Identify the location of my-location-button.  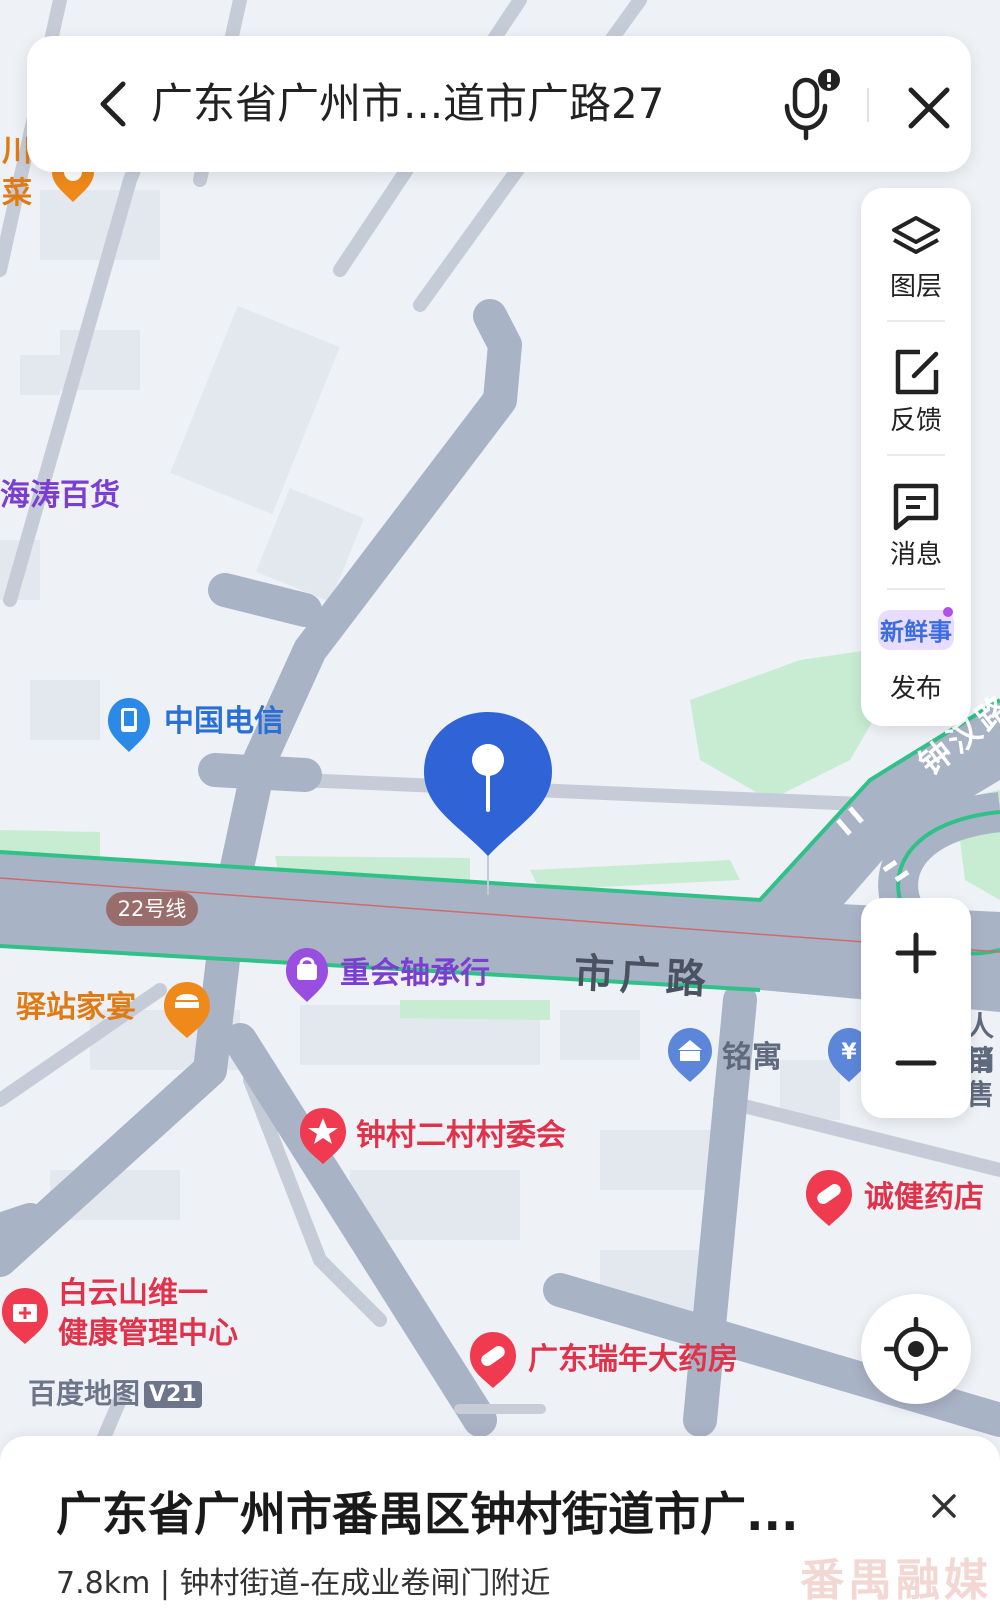
(916, 1349).